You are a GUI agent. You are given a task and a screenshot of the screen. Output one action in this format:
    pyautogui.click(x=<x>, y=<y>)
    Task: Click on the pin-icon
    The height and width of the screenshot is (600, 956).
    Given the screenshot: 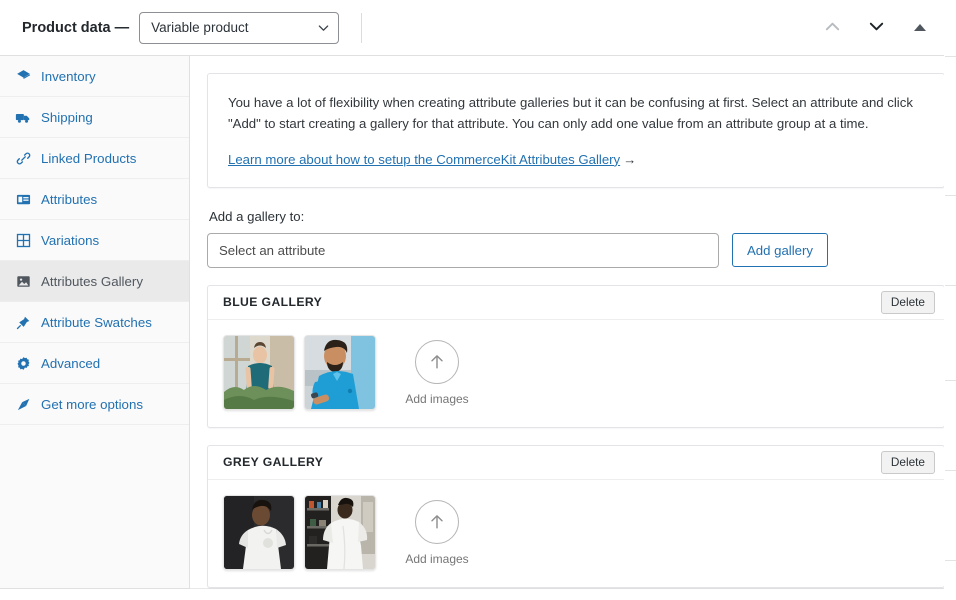 What is the action you would take?
    pyautogui.click(x=23, y=322)
    